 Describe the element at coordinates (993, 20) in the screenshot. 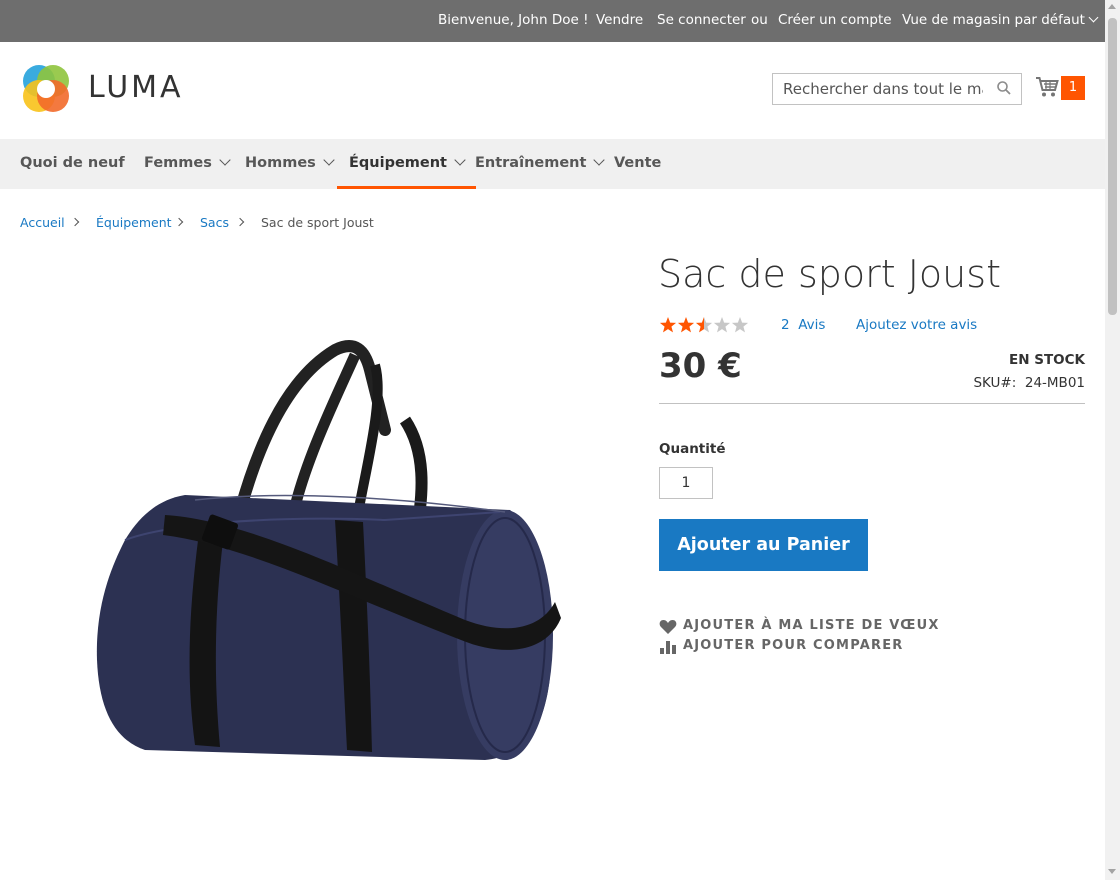

I see `store-view-label: Vue de magasin par défaut` at that location.